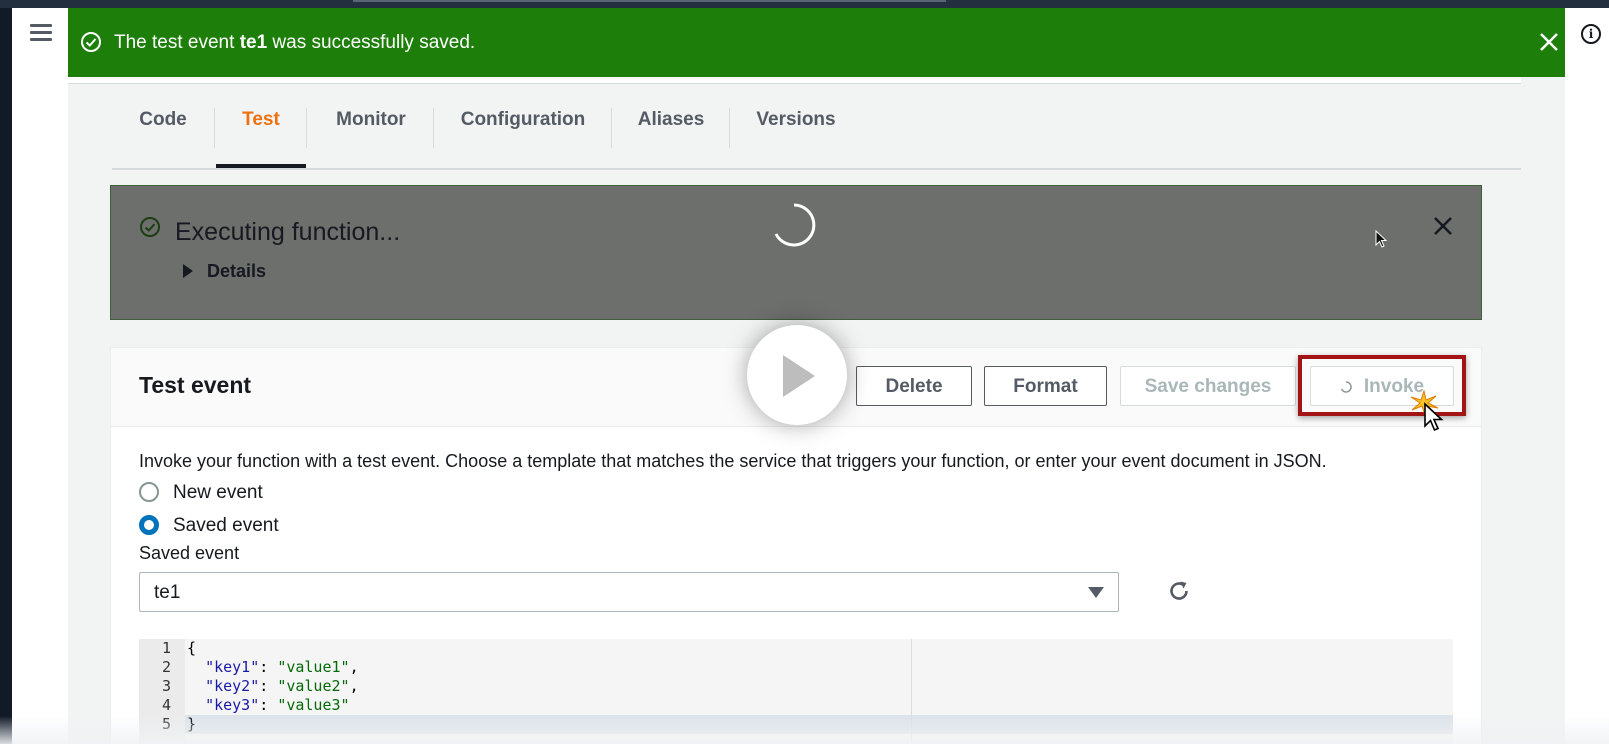  What do you see at coordinates (1208, 386) in the screenshot?
I see `save-changes-button: Save changes` at bounding box center [1208, 386].